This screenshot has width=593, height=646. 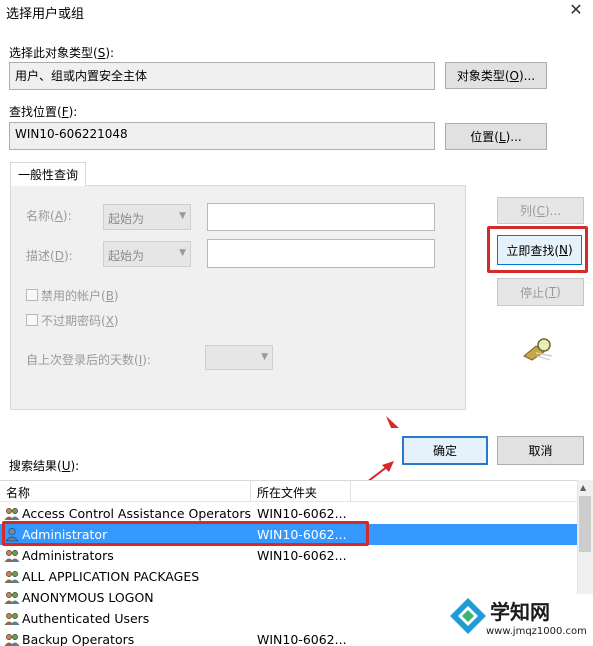 What do you see at coordinates (222, 136) in the screenshot?
I see `location-field: WIN10-606221048` at bounding box center [222, 136].